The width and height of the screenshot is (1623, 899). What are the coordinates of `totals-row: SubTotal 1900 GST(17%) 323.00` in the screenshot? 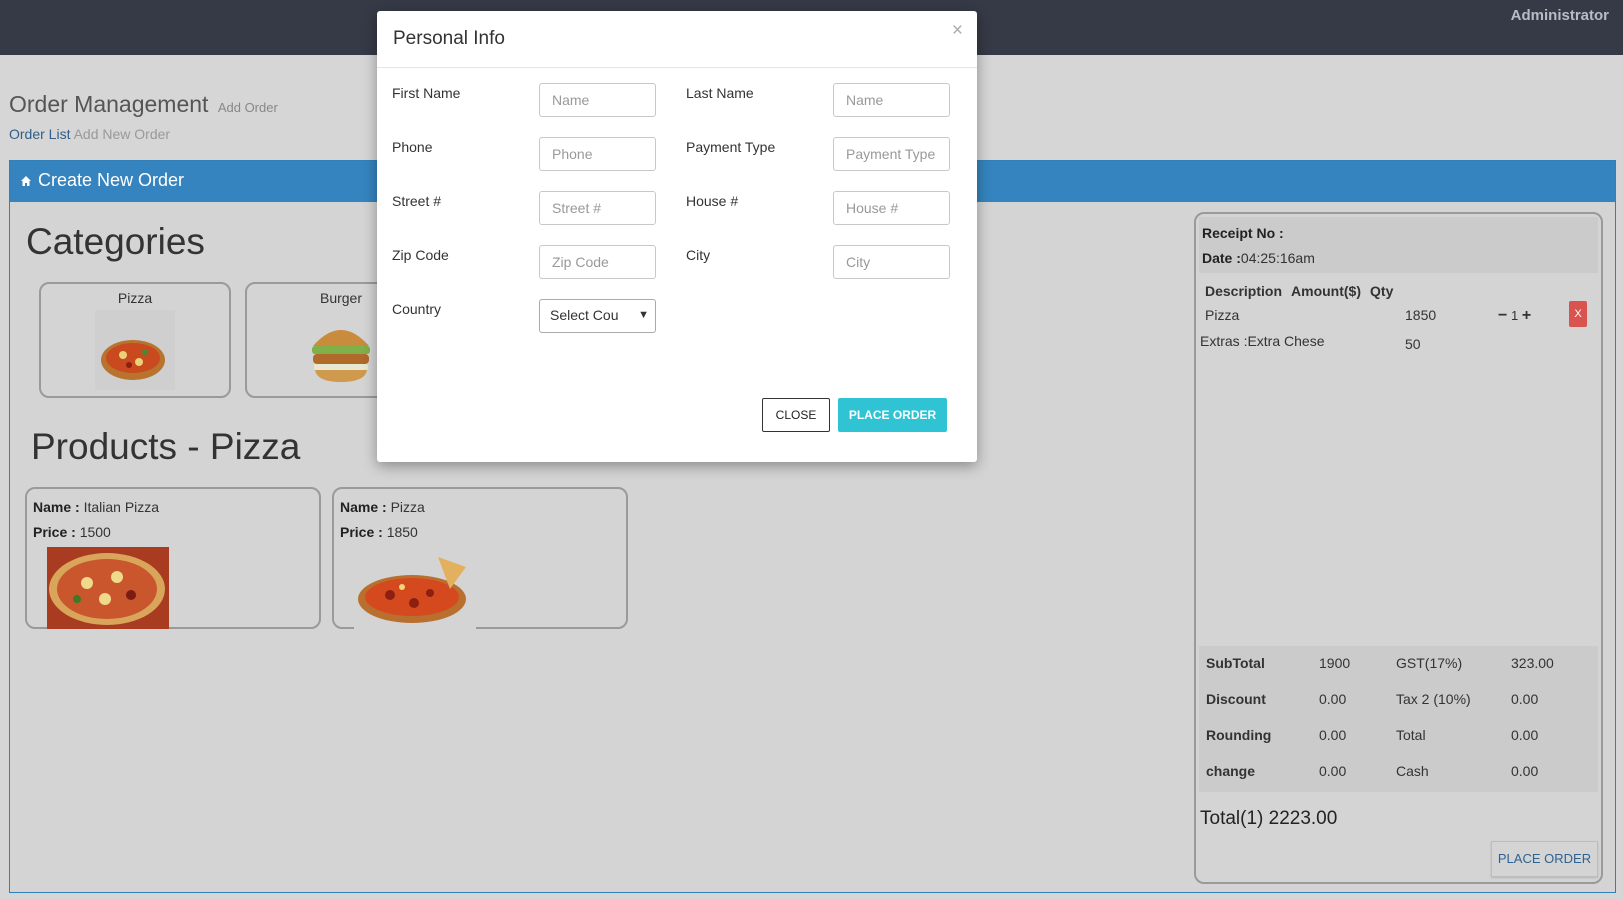 It's located at (1398, 664).